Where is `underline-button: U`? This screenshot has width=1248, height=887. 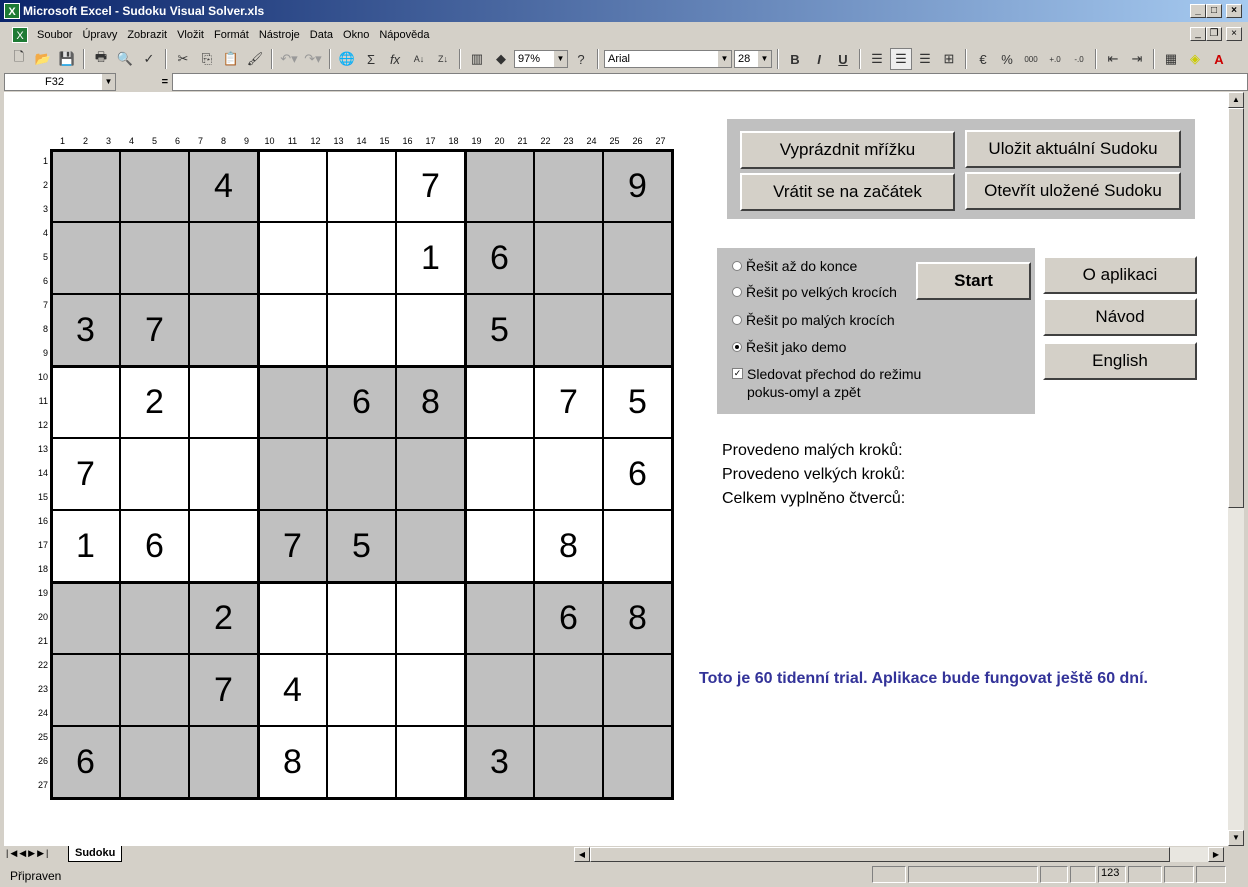
underline-button: U is located at coordinates (843, 59).